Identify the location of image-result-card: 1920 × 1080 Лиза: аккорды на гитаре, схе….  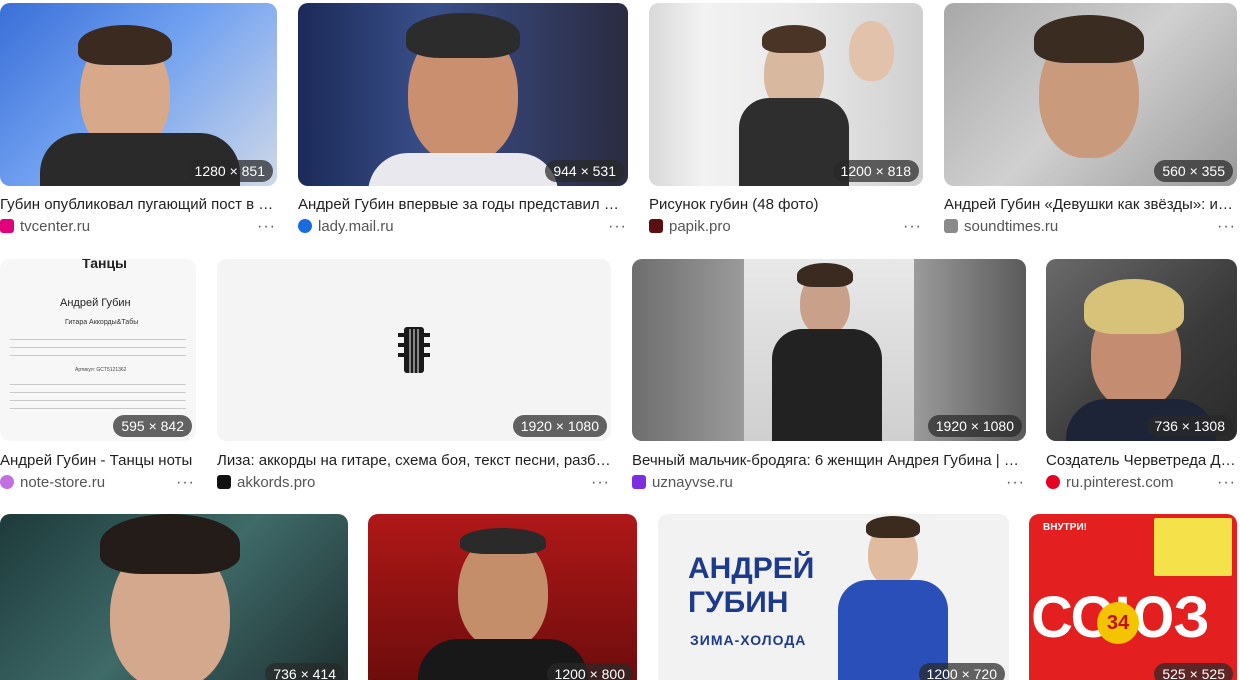
(414, 379).